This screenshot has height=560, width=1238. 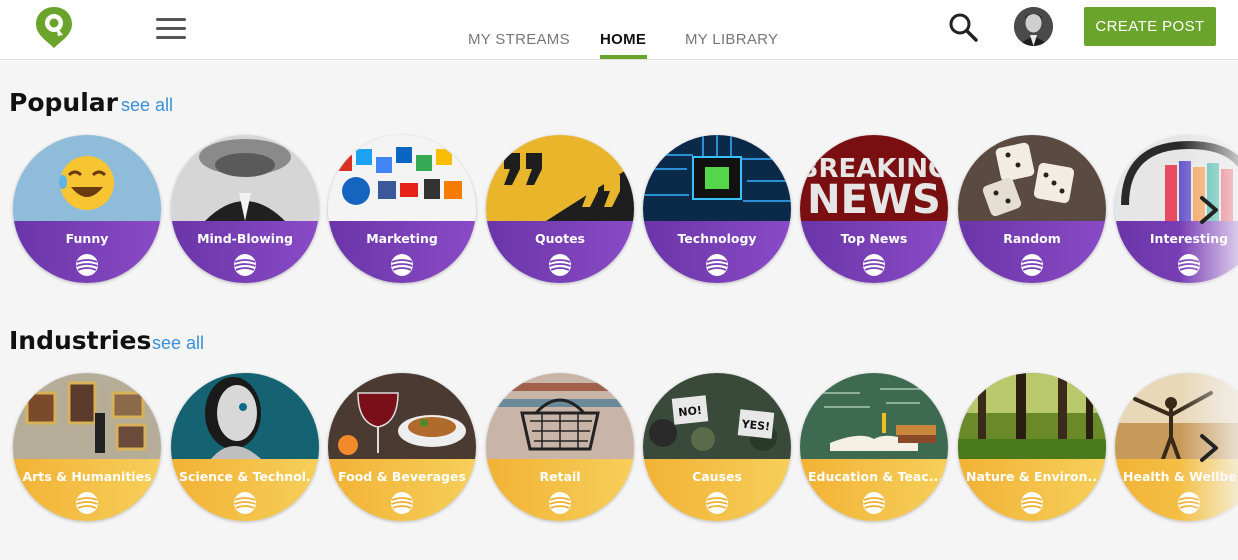 What do you see at coordinates (245, 416) in the screenshot?
I see `science-image` at bounding box center [245, 416].